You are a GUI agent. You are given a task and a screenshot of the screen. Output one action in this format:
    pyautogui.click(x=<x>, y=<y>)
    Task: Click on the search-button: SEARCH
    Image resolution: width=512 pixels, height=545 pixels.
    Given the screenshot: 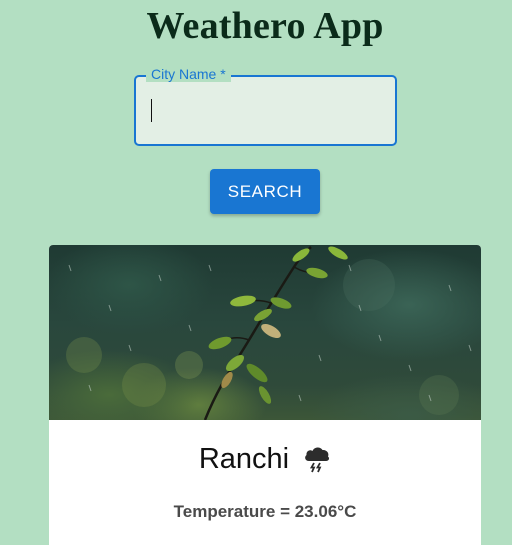 What is the action you would take?
    pyautogui.click(x=265, y=191)
    